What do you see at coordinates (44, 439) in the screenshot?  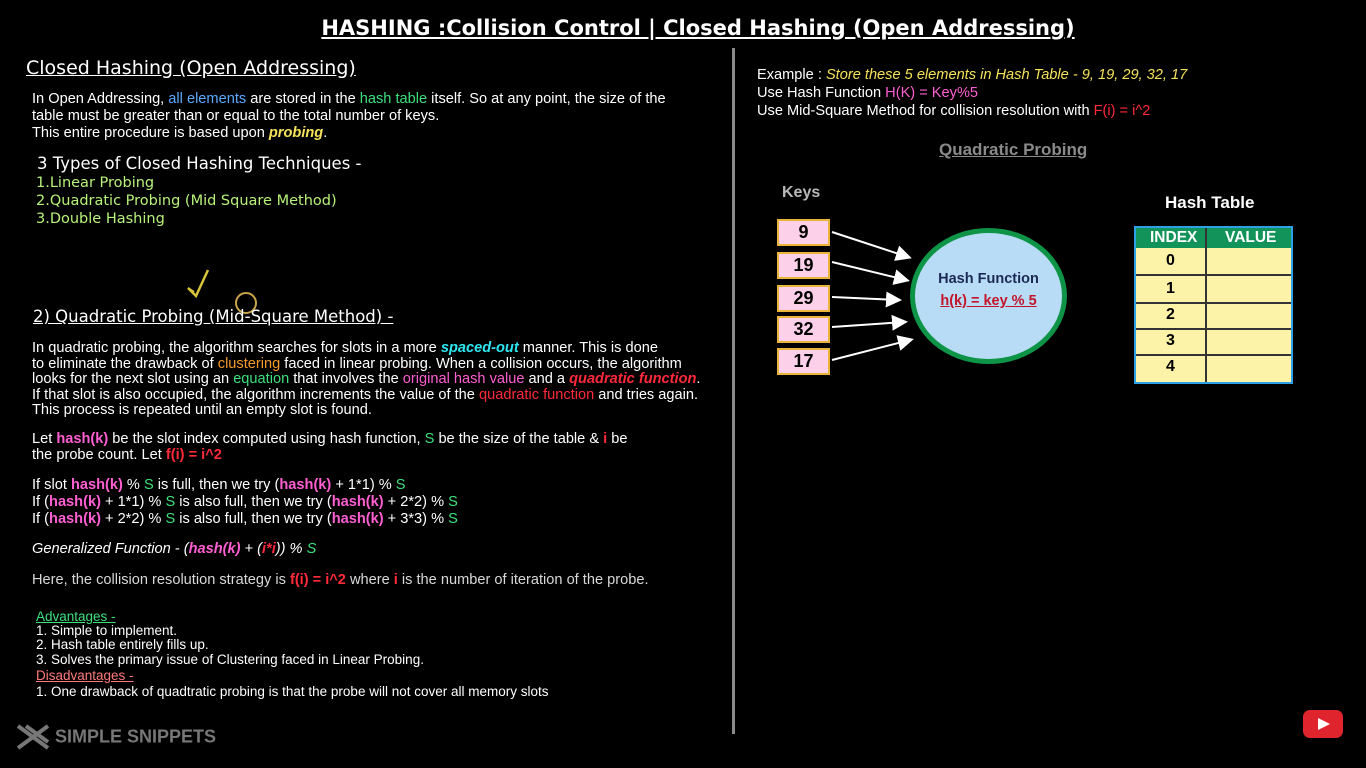 I see `text: Let` at bounding box center [44, 439].